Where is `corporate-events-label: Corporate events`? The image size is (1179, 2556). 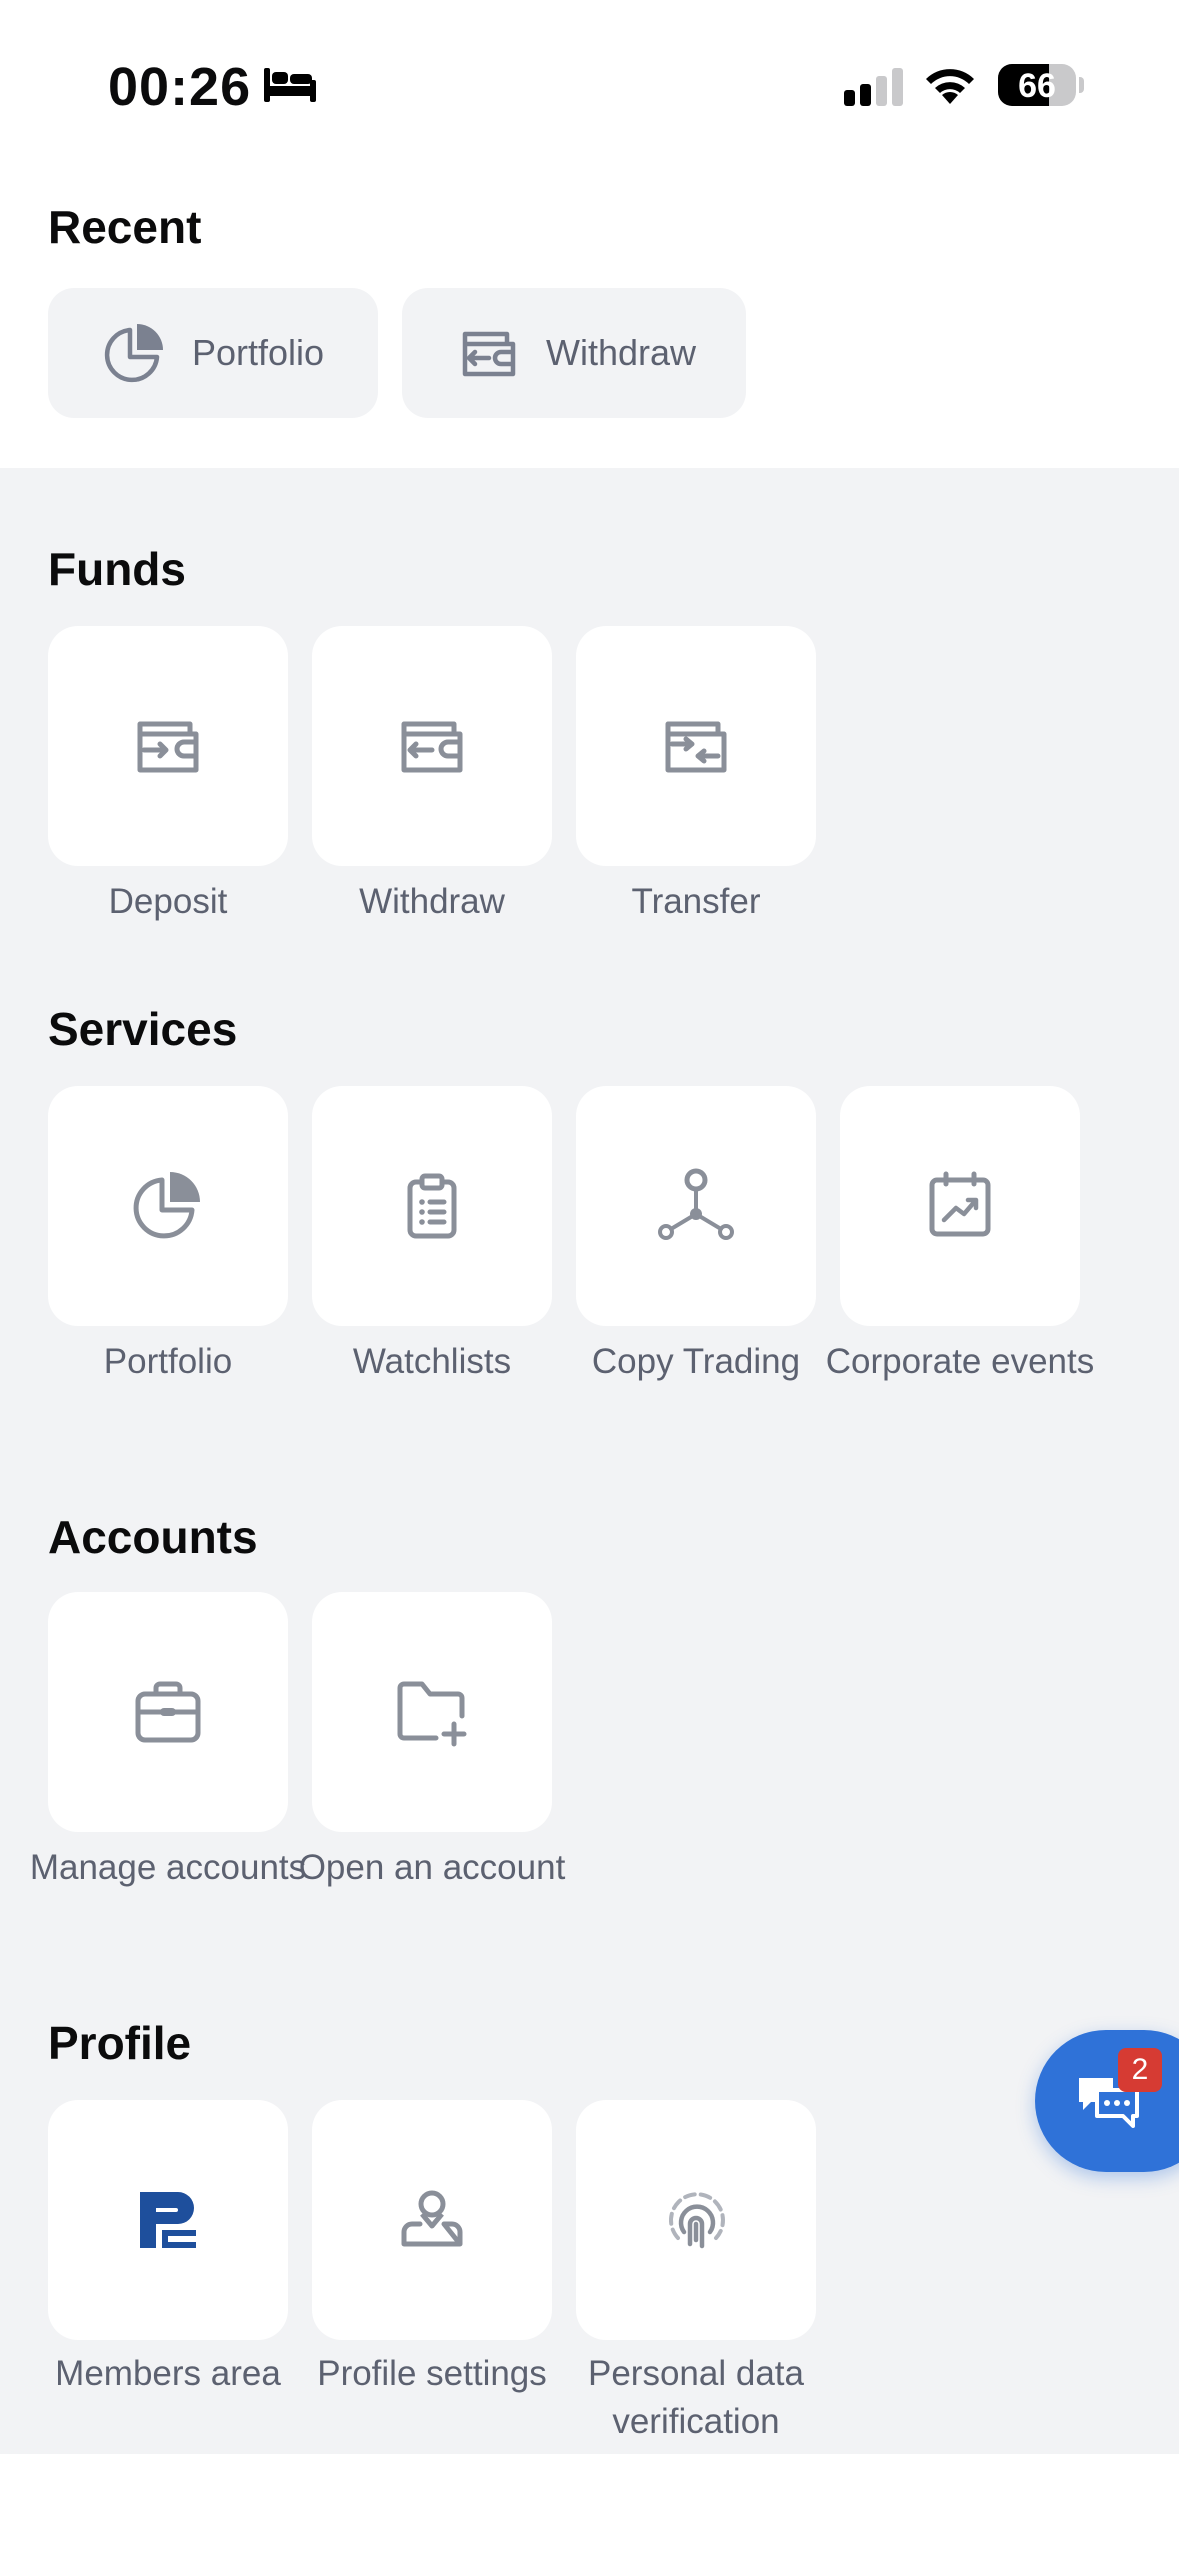 corporate-events-label: Corporate events is located at coordinates (960, 1361).